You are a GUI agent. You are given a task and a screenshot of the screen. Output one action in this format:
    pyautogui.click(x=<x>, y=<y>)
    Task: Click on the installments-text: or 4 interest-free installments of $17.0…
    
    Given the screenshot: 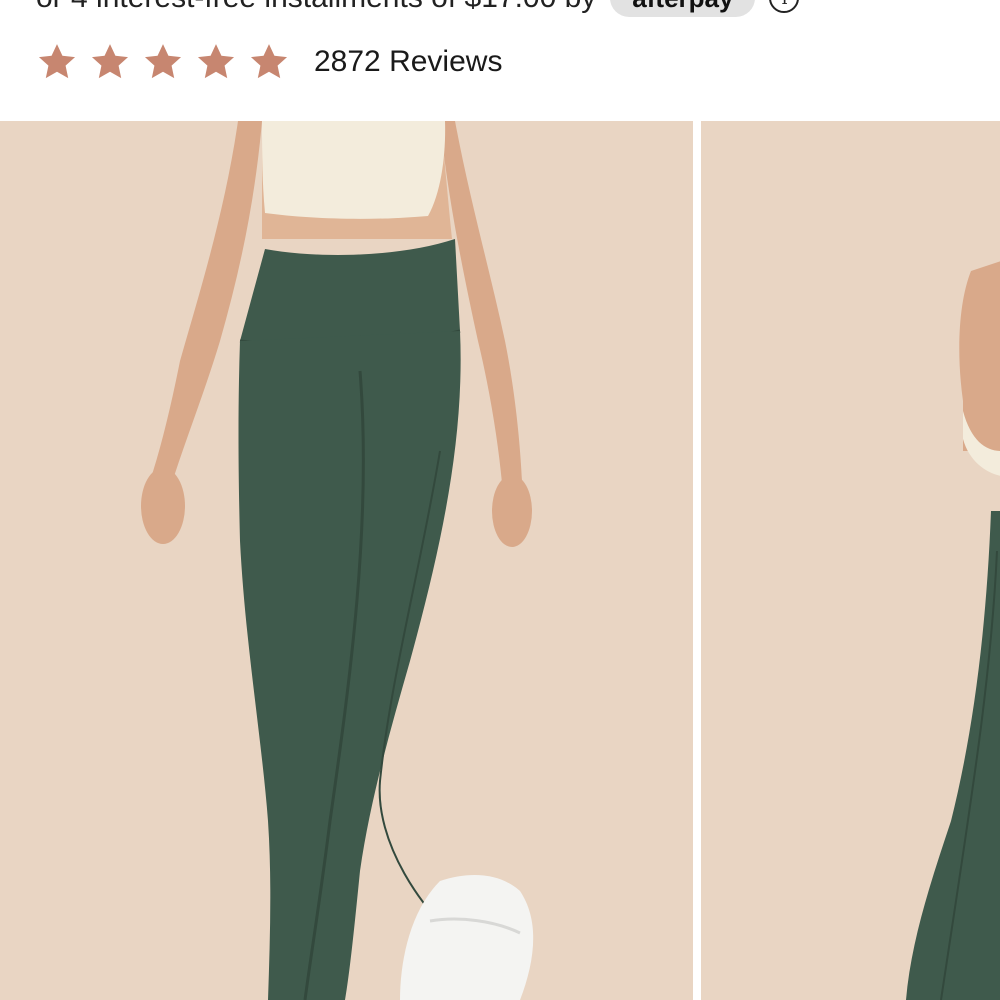 What is the action you would take?
    pyautogui.click(x=316, y=7)
    